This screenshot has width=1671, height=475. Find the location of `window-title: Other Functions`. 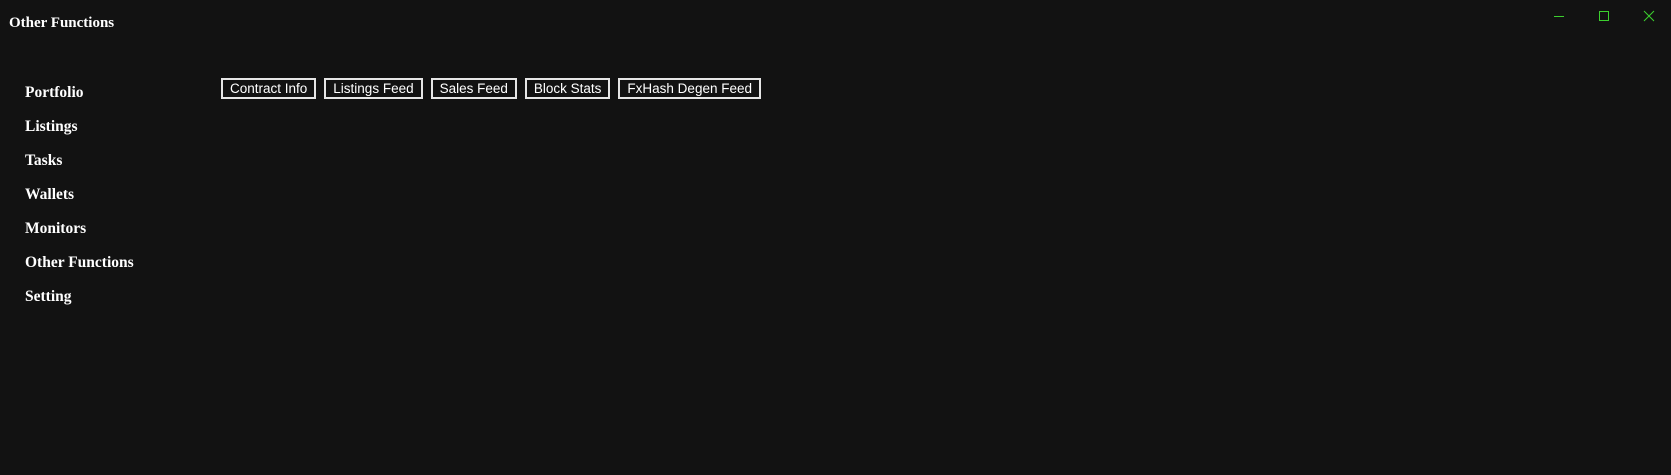

window-title: Other Functions is located at coordinates (62, 23).